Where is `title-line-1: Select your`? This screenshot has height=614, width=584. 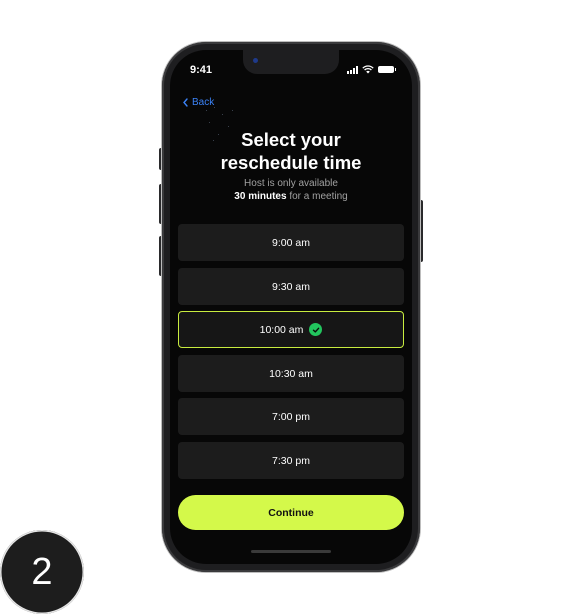
title-line-1: Select your is located at coordinates (291, 139).